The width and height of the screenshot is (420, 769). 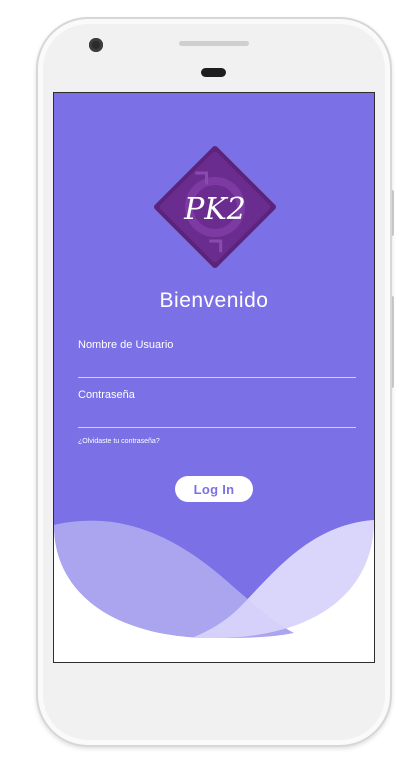 What do you see at coordinates (214, 209) in the screenshot?
I see `logo-text: PK2` at bounding box center [214, 209].